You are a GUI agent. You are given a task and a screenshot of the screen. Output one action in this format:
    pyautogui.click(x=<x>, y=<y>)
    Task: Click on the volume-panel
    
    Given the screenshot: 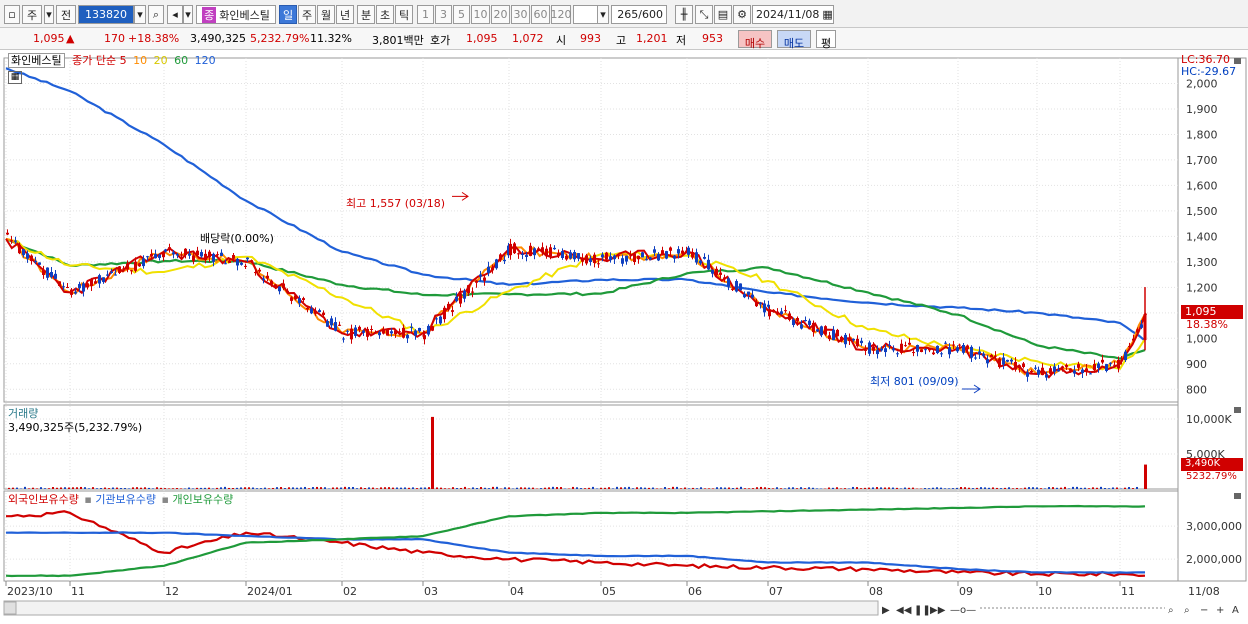 What is the action you would take?
    pyautogui.click(x=591, y=447)
    